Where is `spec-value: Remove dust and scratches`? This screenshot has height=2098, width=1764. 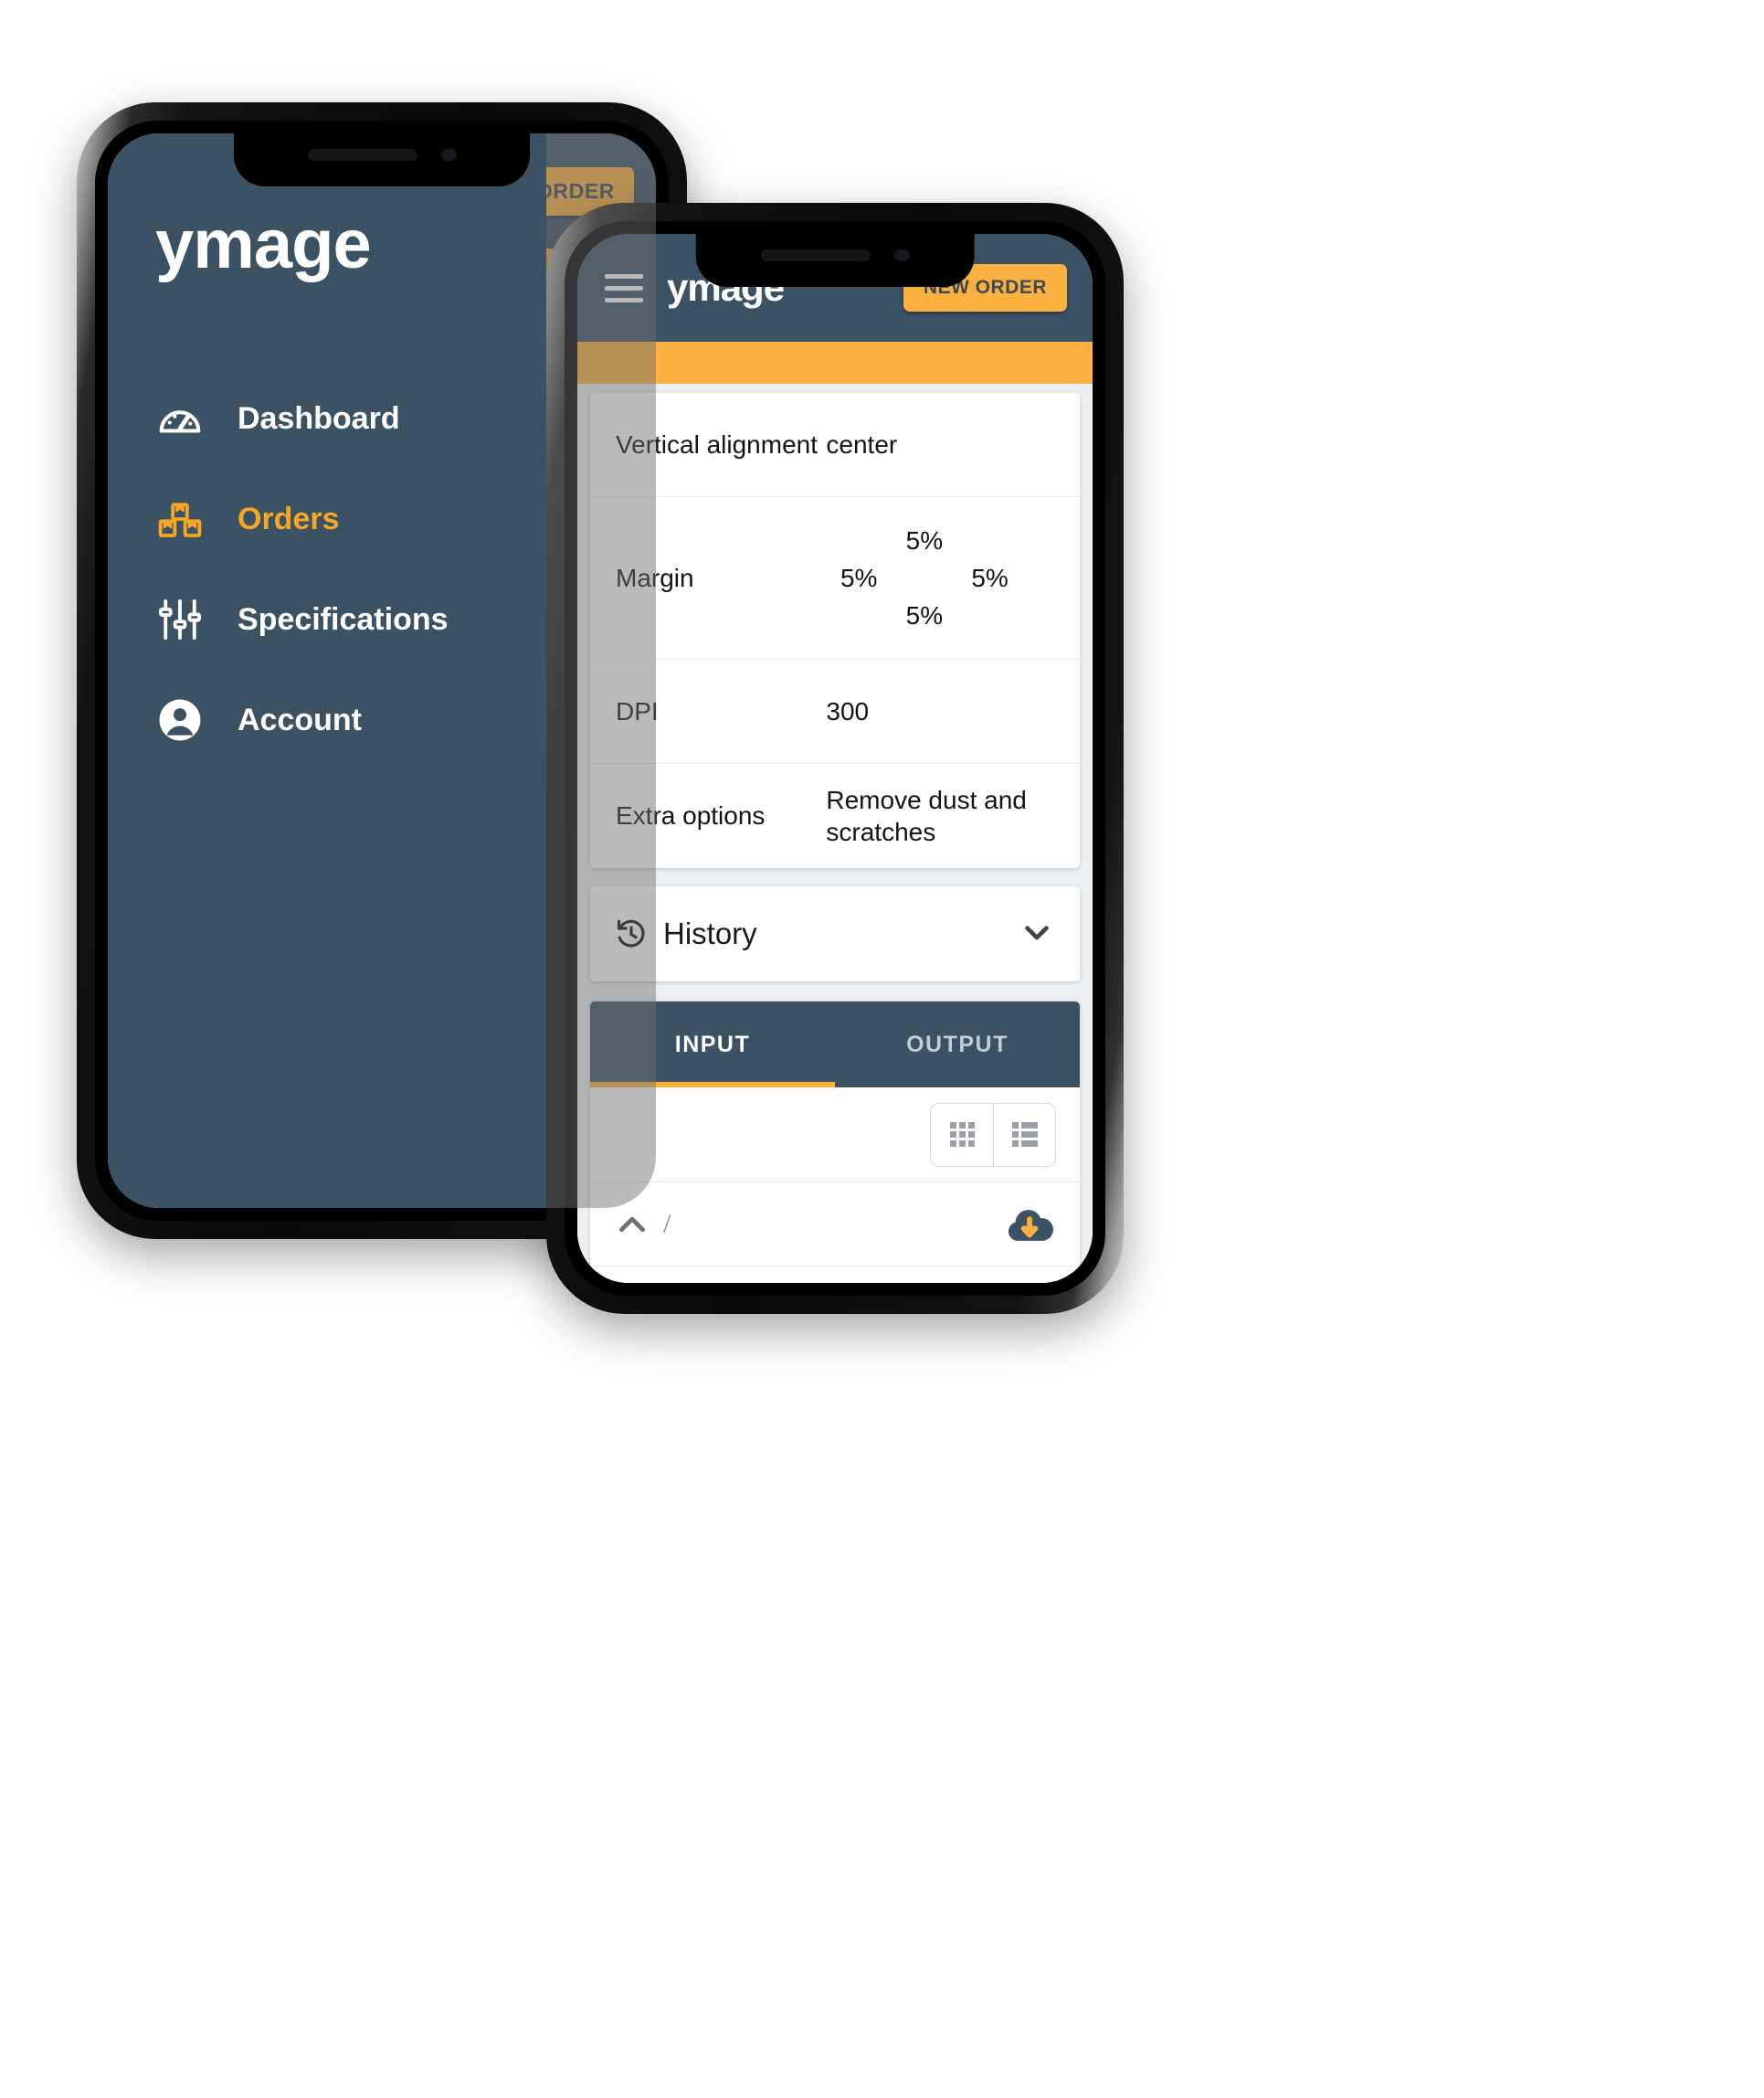
spec-value: Remove dust and scratches is located at coordinates (926, 816).